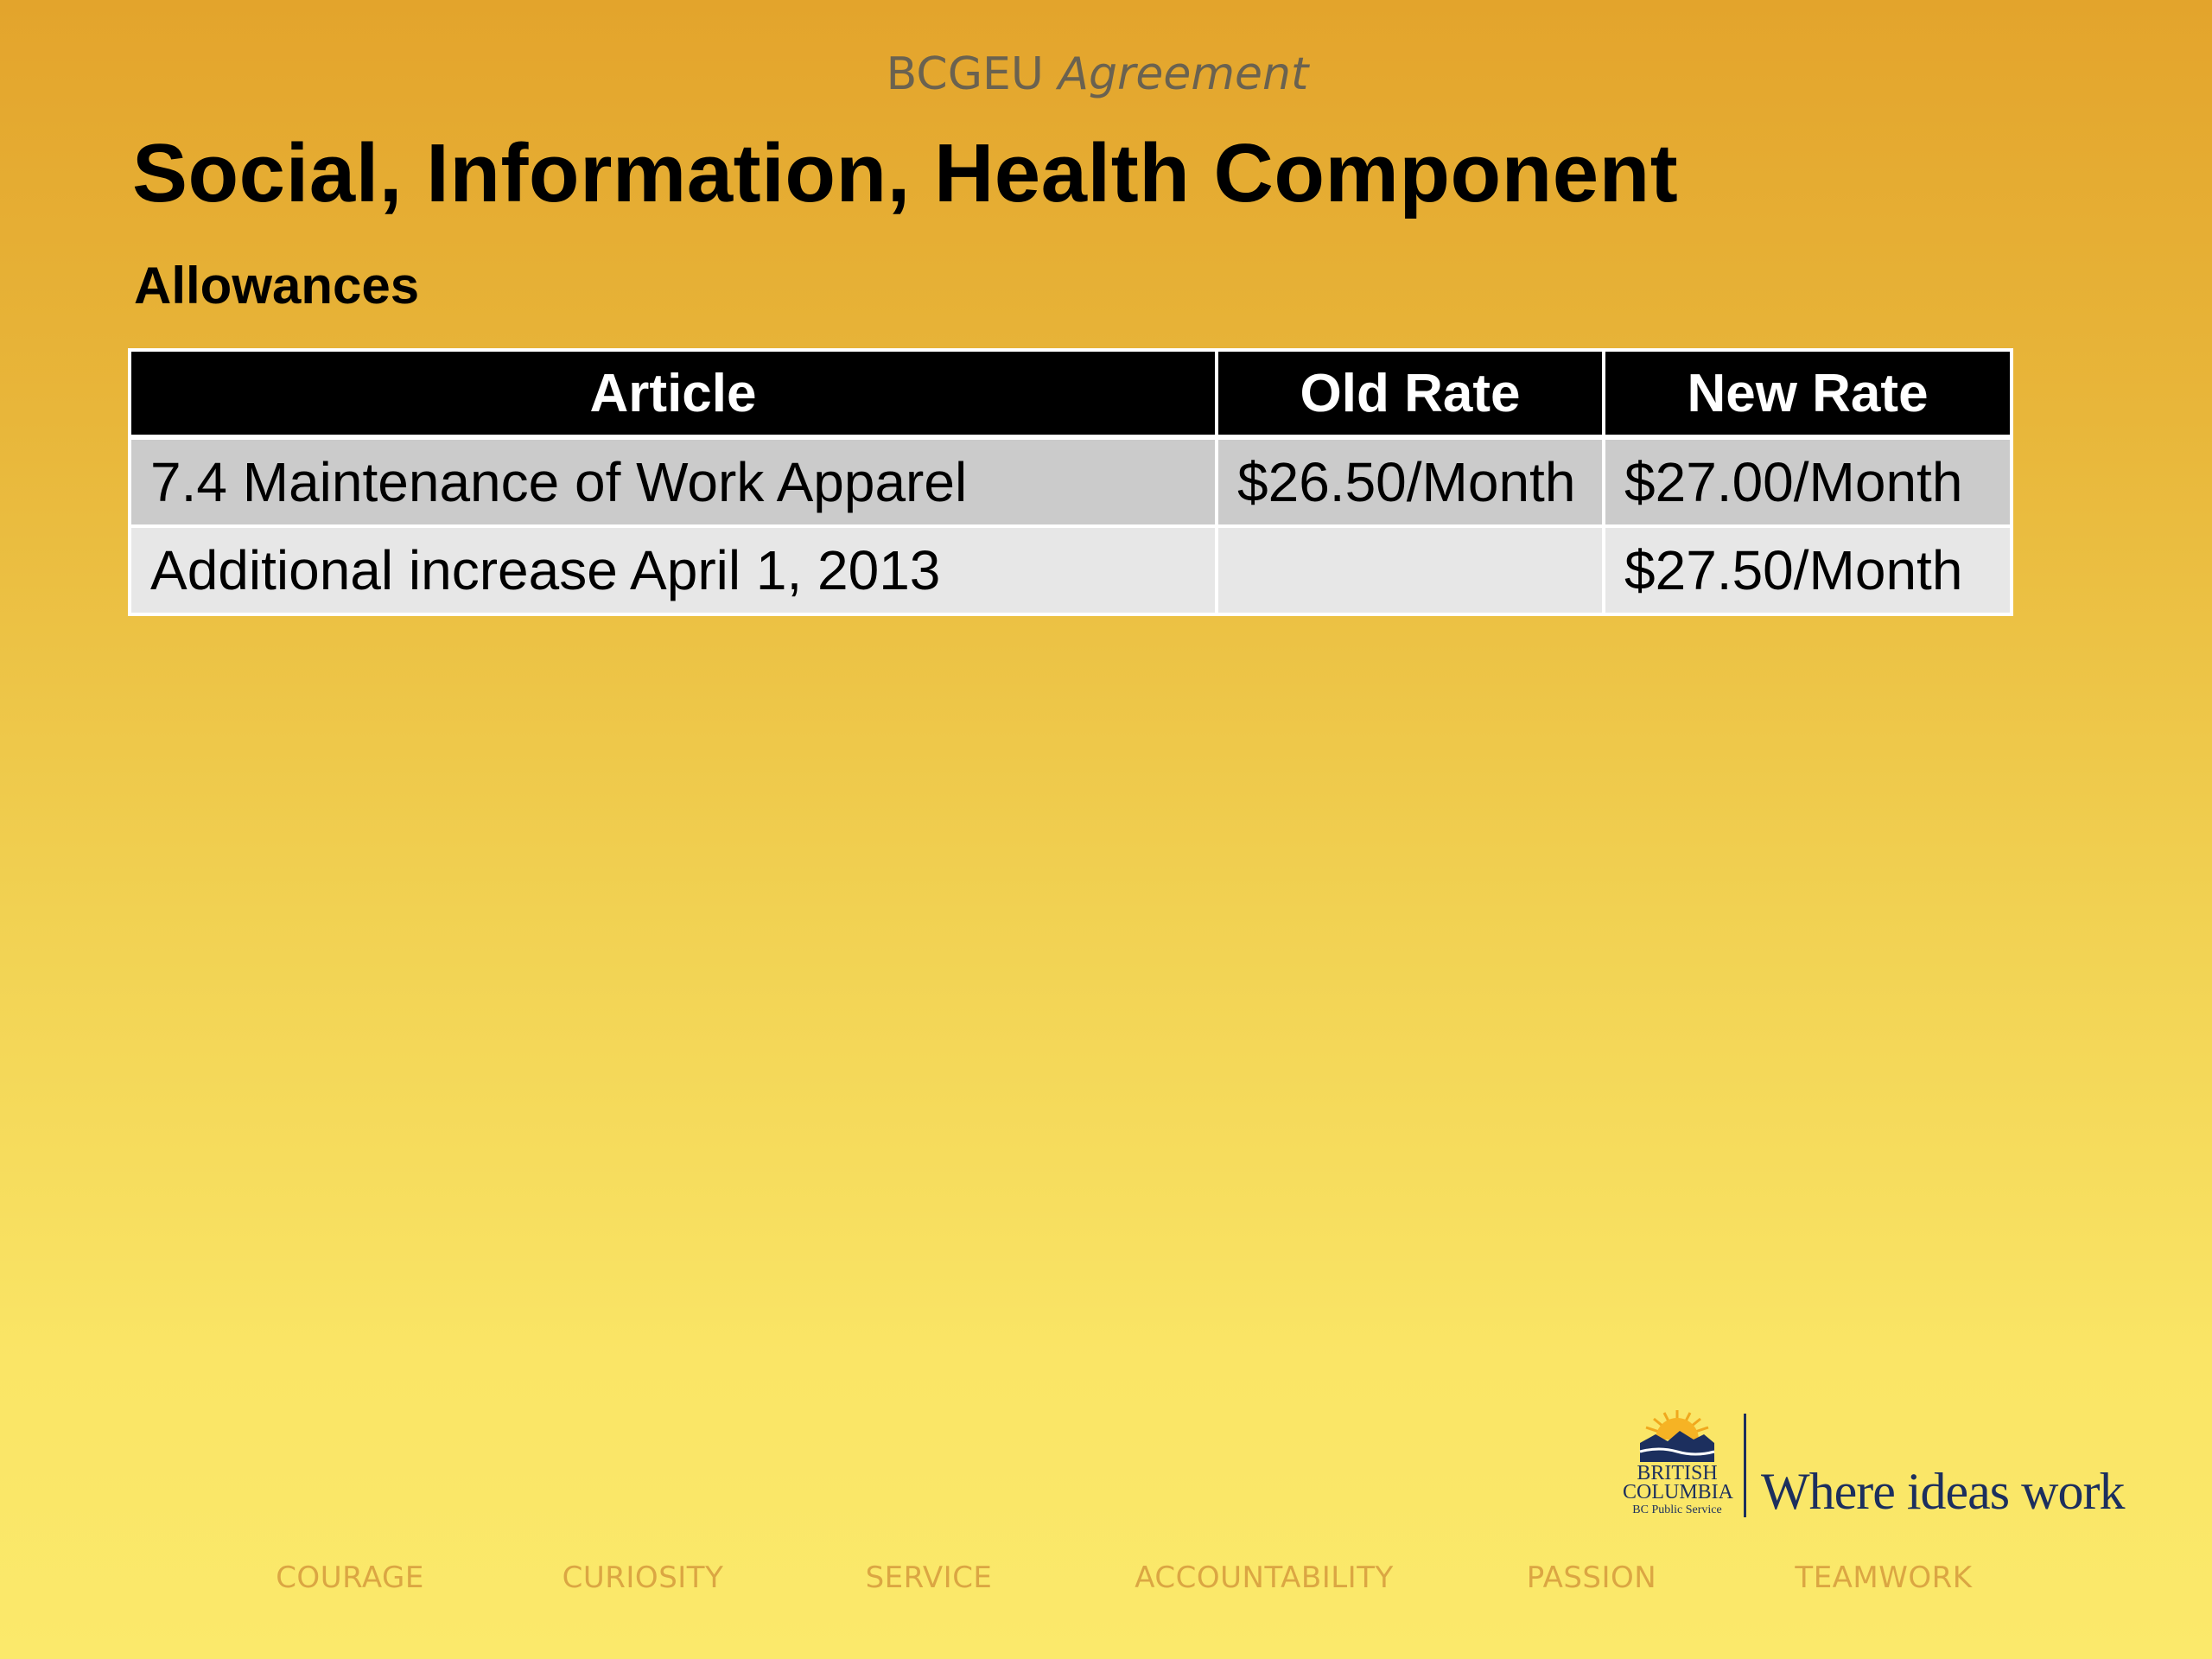  What do you see at coordinates (1884, 1577) in the screenshot?
I see `value-teamwork: TEAMWORK` at bounding box center [1884, 1577].